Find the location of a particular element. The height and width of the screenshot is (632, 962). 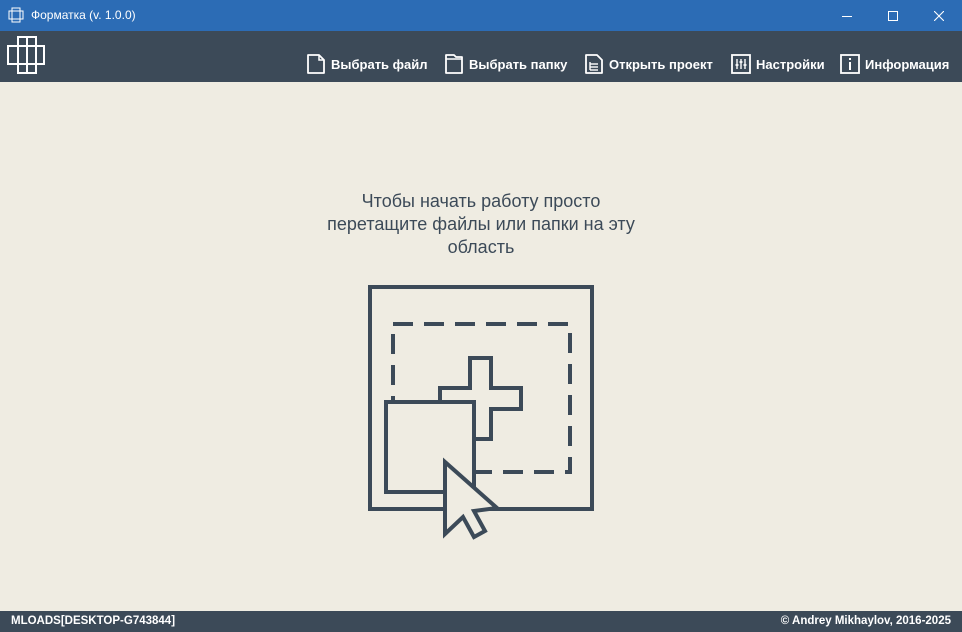

settings-button: Настройки is located at coordinates (778, 64).